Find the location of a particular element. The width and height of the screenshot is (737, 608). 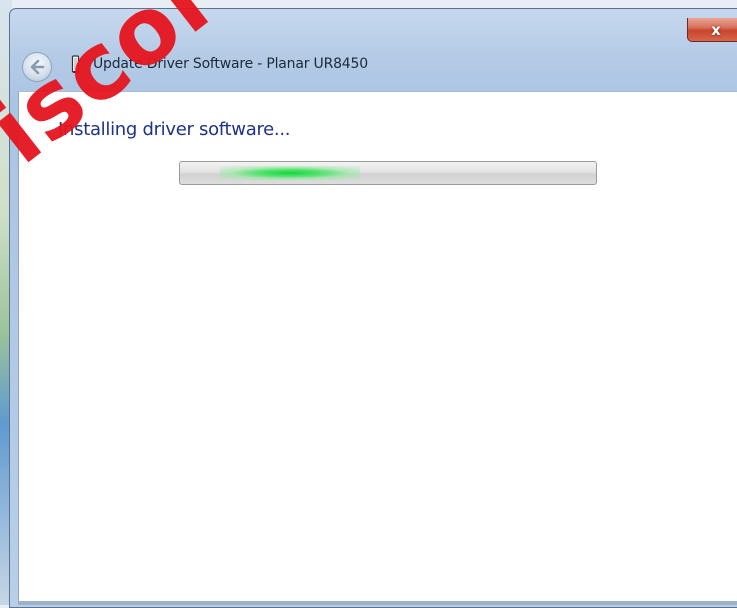

back-button is located at coordinates (37, 67).